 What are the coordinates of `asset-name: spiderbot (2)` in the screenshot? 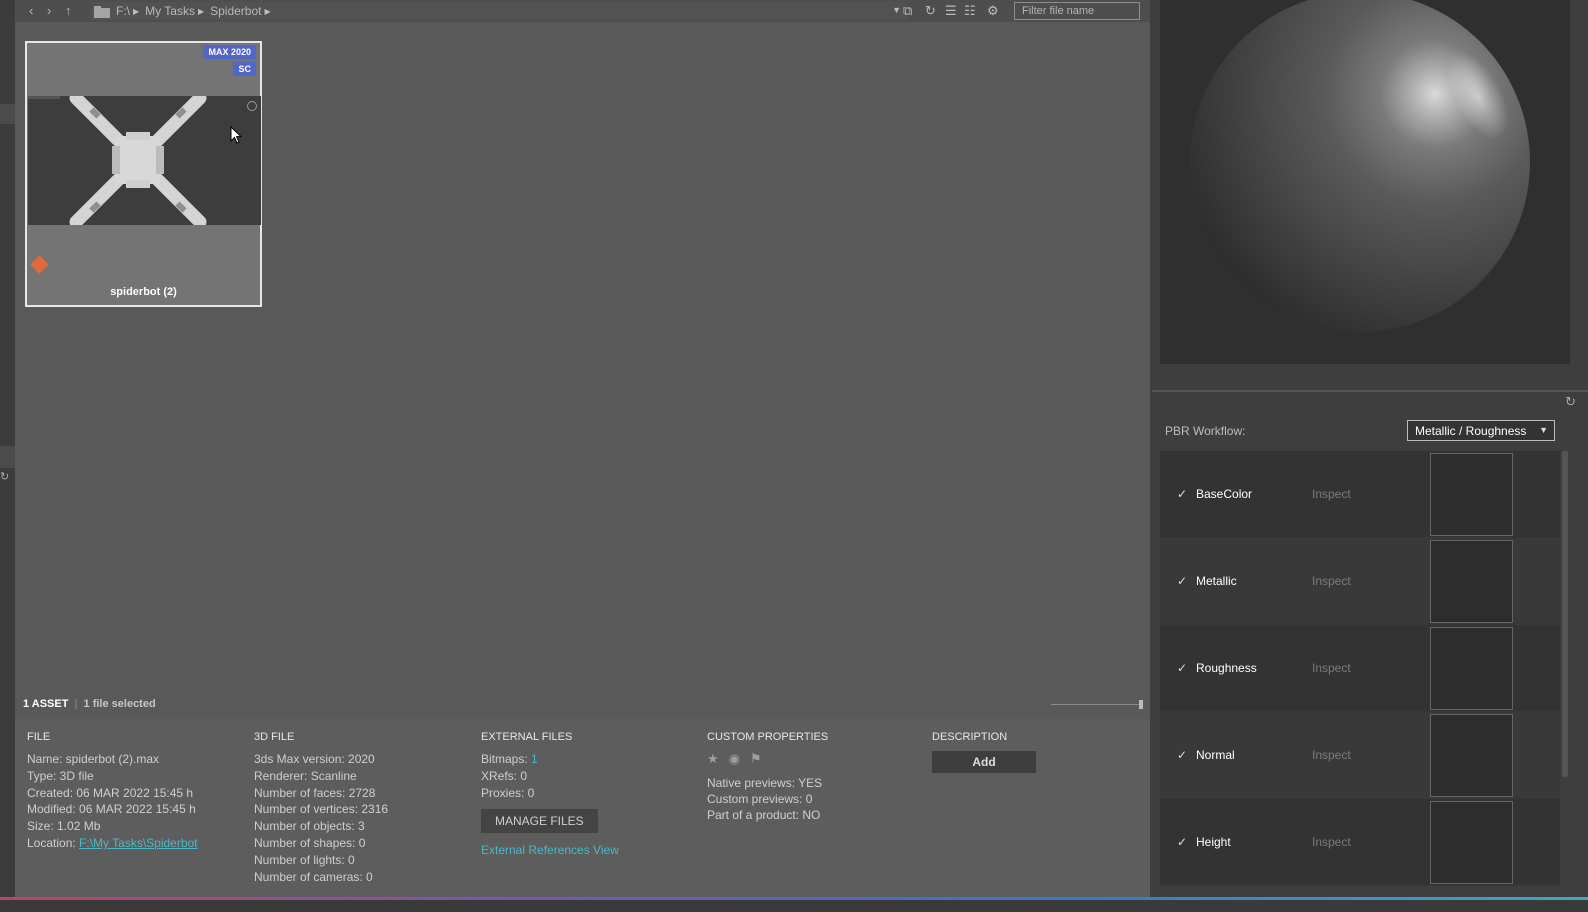 It's located at (143, 292).